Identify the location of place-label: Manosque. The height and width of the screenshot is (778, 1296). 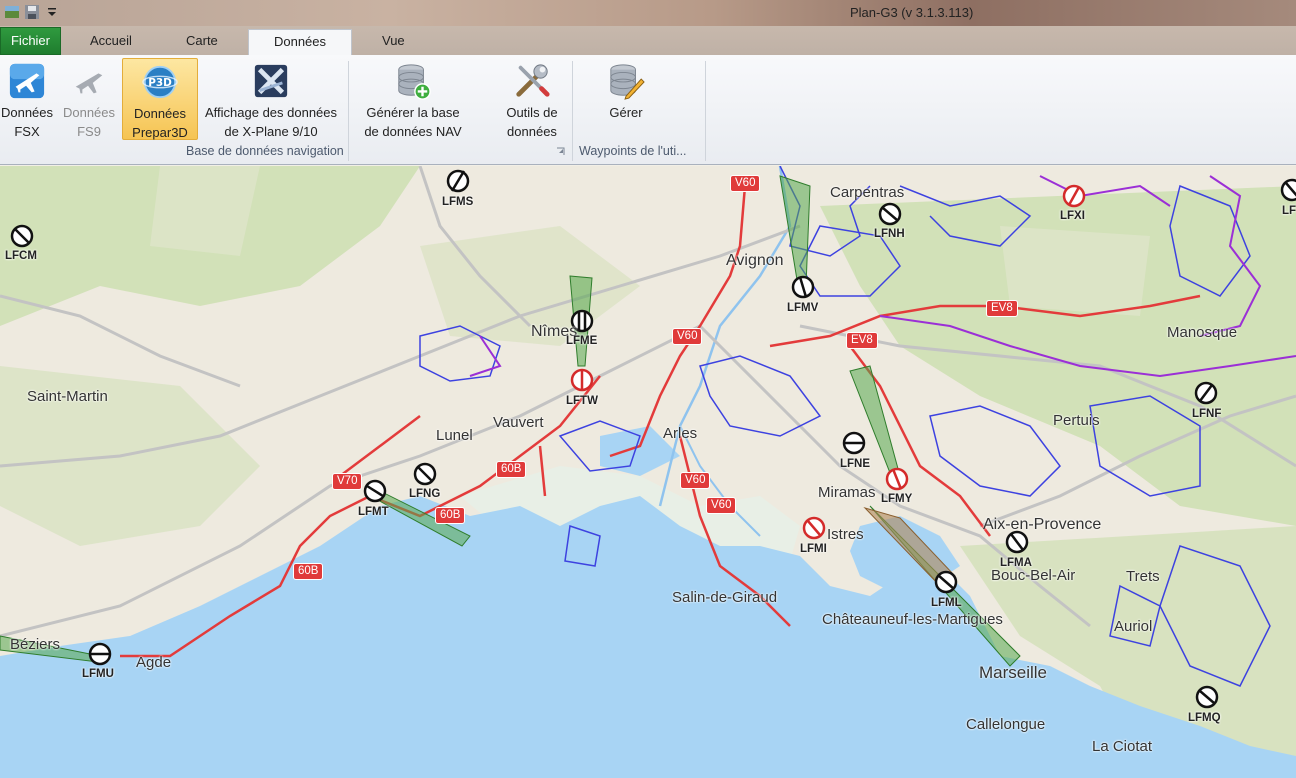
(1202, 332).